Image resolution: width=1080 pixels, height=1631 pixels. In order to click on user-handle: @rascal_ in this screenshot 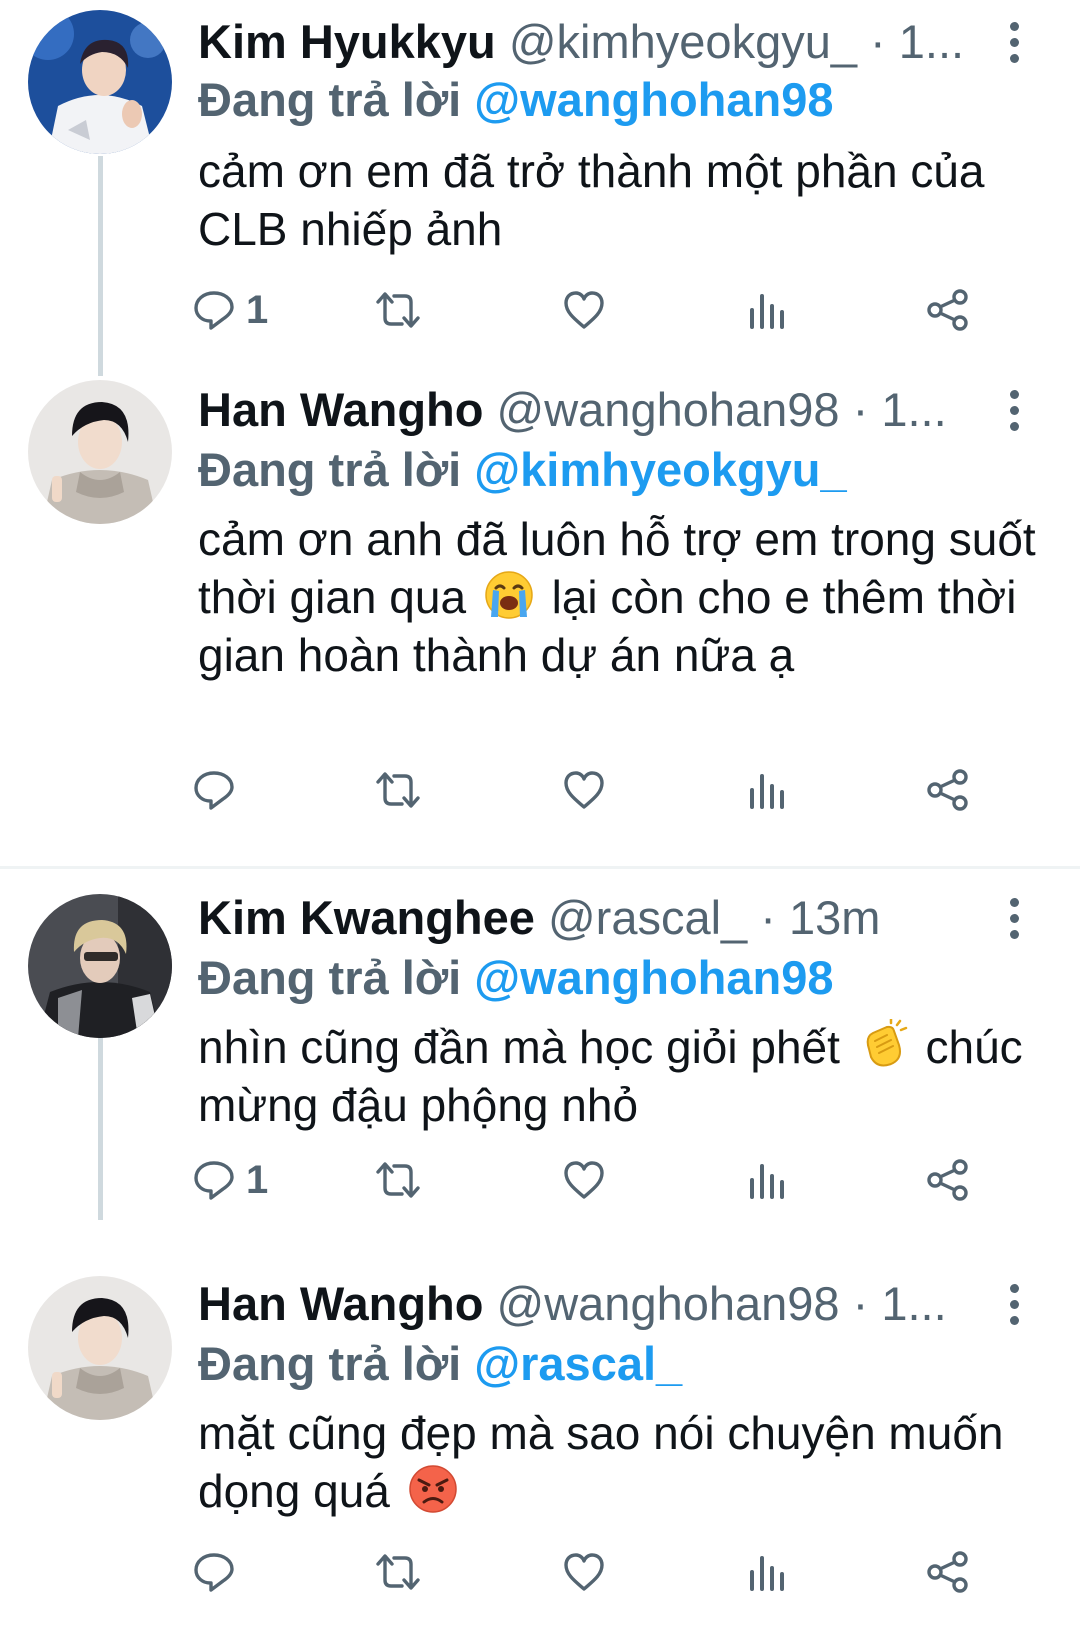, I will do `click(647, 917)`.